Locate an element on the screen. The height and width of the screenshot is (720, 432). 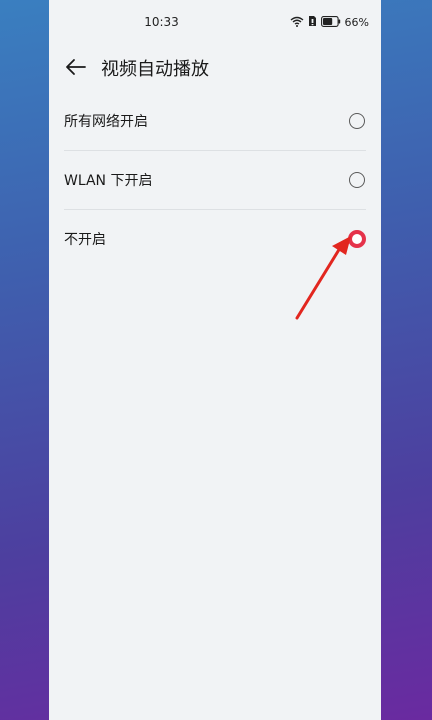
header: 视频自动播放 is located at coordinates (215, 68).